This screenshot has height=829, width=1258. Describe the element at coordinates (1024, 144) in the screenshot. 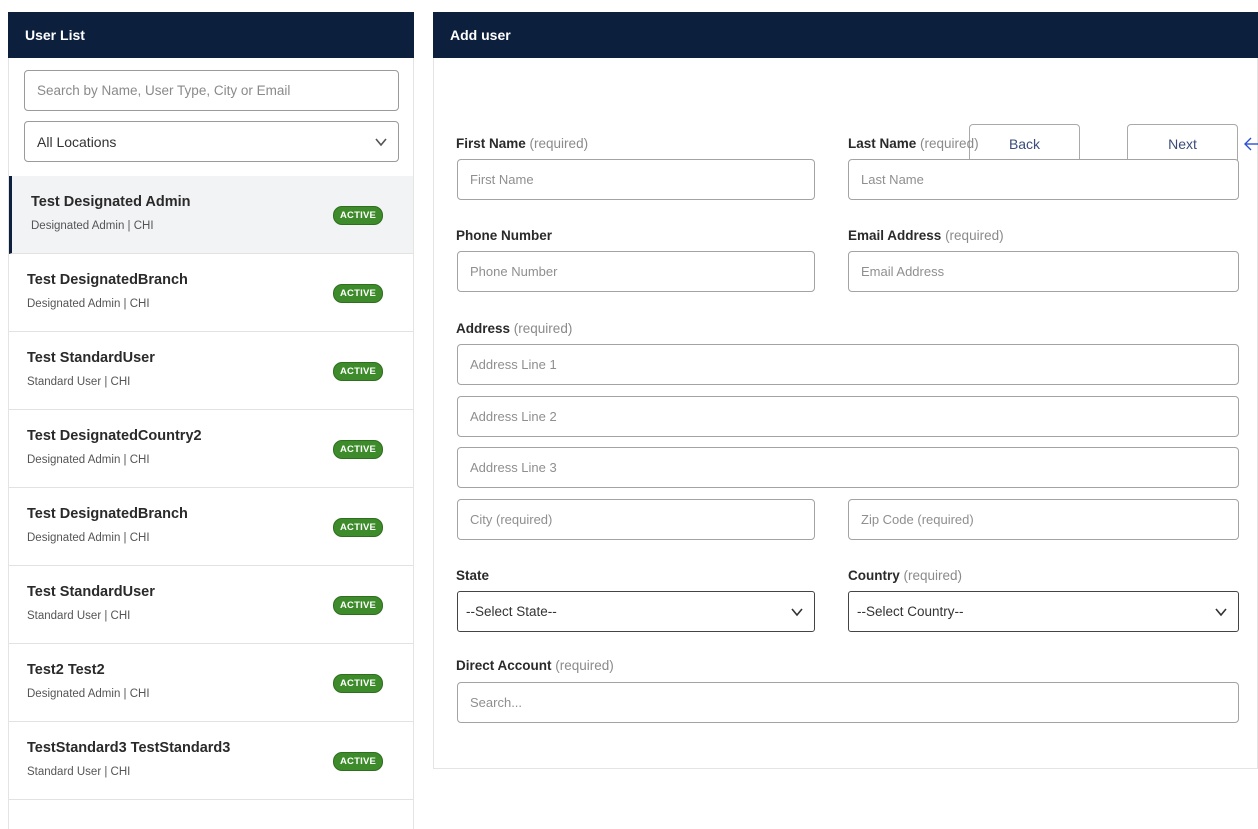

I see `back-button: Back` at that location.